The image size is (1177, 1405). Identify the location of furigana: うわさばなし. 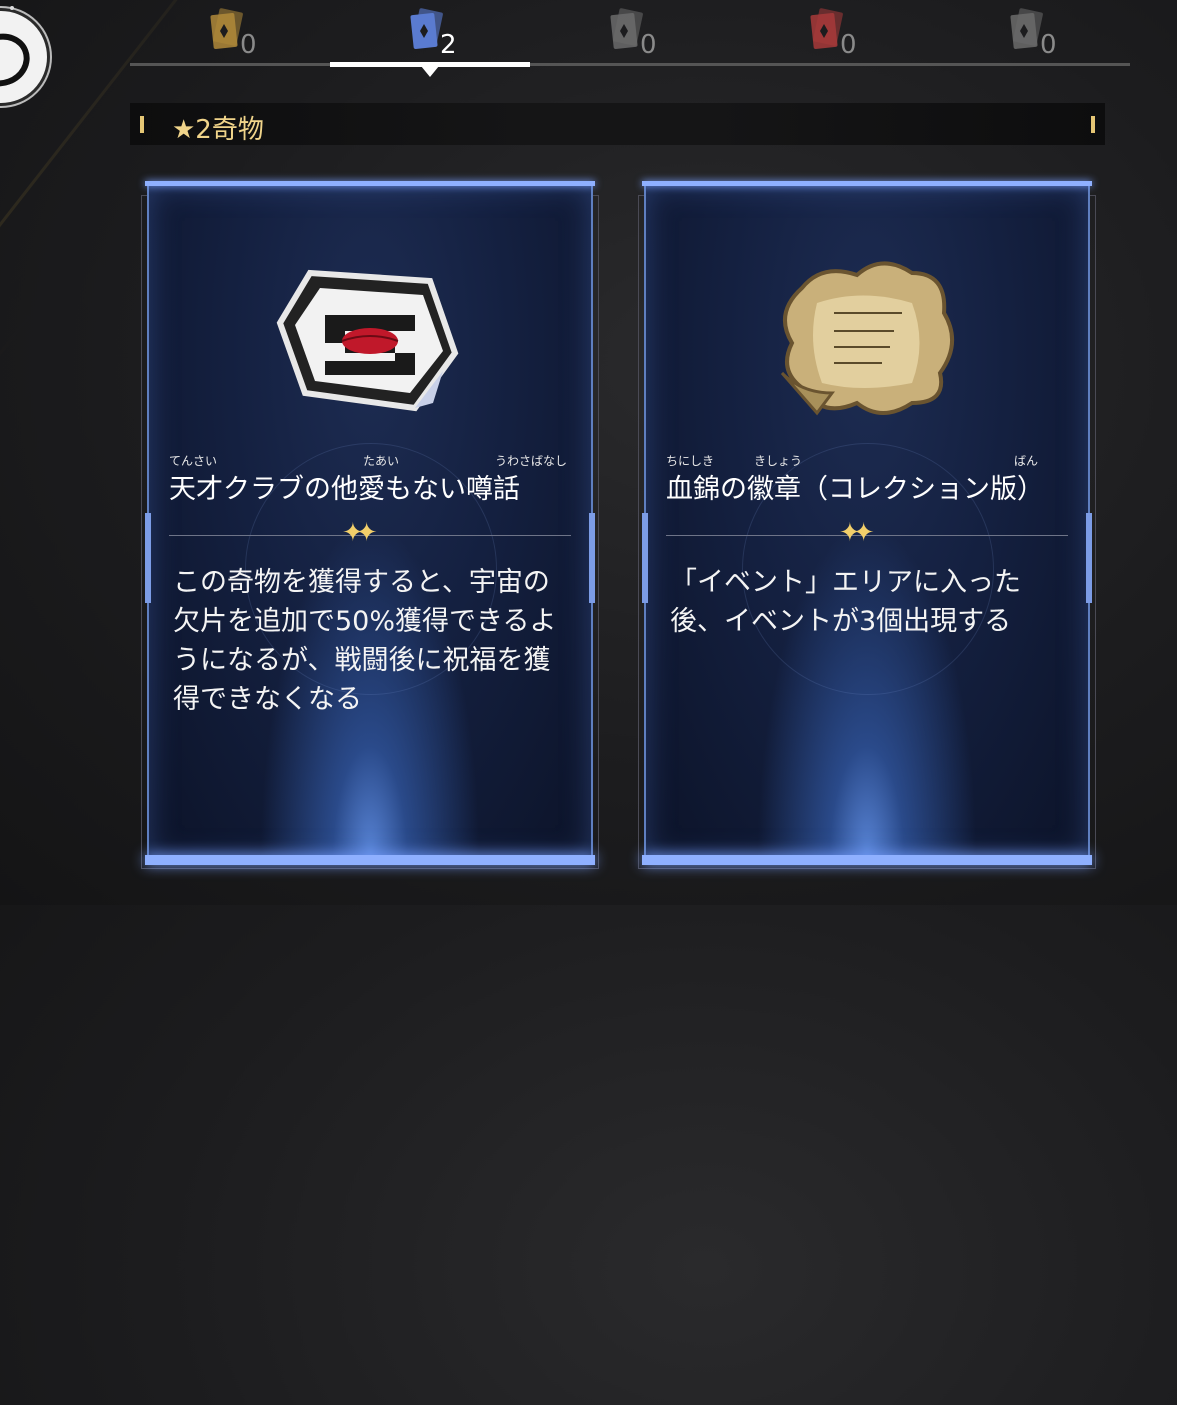
(531, 461).